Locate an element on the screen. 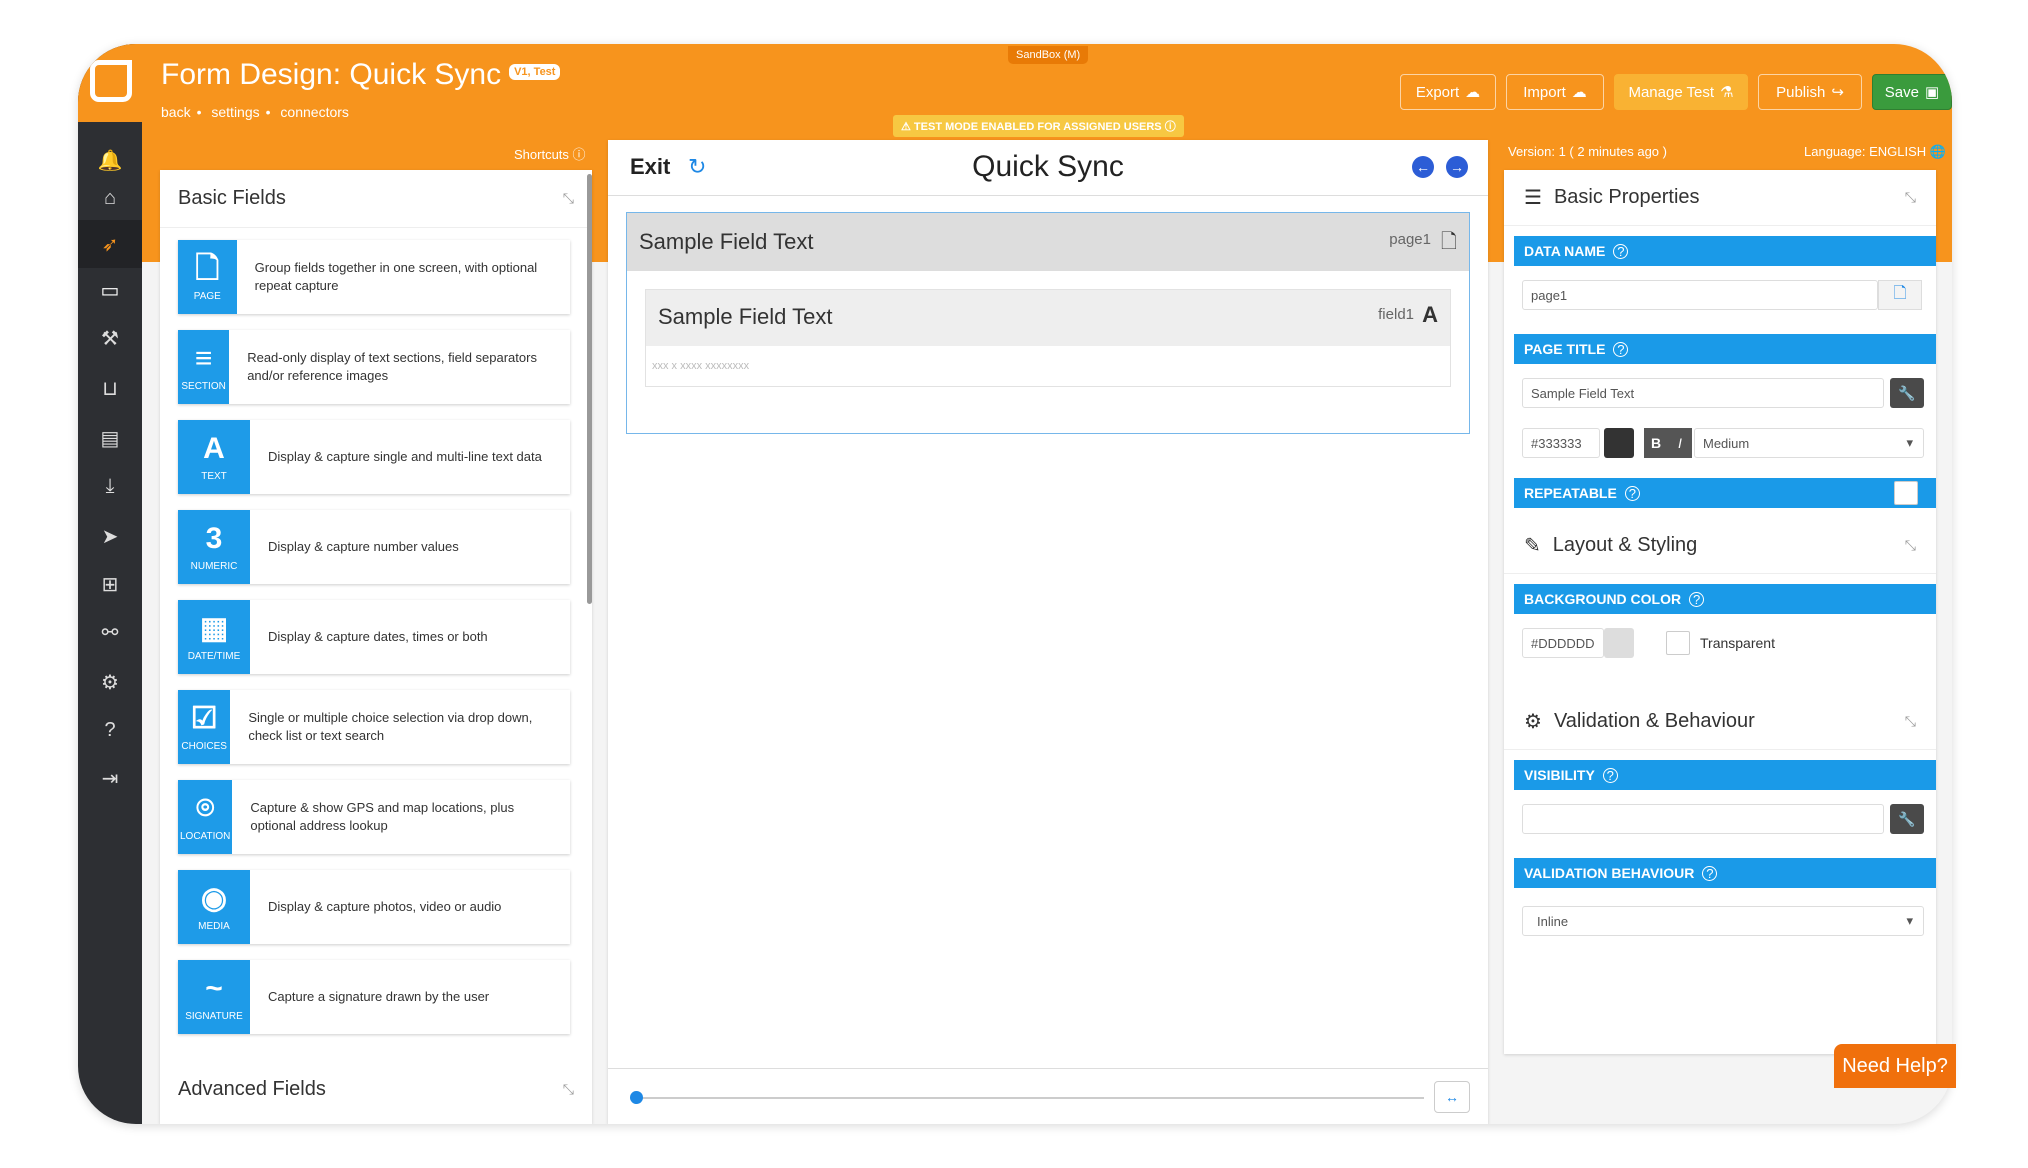 The height and width of the screenshot is (1168, 2028). expand-icon: ↔ is located at coordinates (1452, 1097).